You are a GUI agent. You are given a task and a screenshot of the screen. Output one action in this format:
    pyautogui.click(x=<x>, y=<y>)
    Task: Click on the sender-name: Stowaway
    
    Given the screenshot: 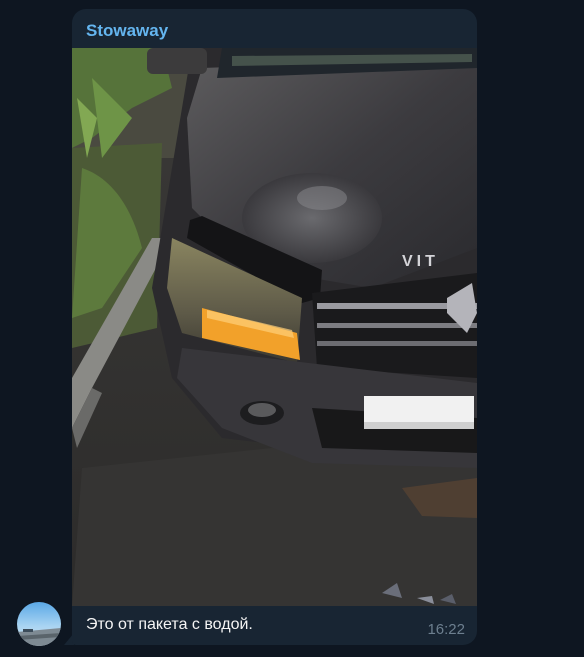 What is the action you would take?
    pyautogui.click(x=127, y=31)
    